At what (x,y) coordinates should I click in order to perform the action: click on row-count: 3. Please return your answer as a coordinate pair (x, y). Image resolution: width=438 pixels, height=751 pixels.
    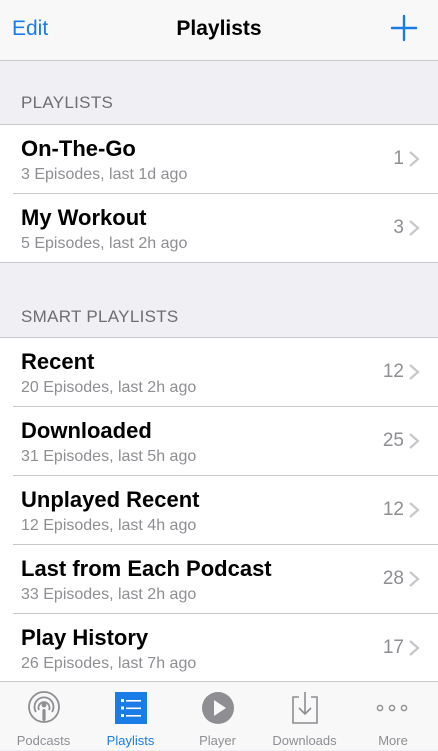
    Looking at the image, I should click on (398, 227).